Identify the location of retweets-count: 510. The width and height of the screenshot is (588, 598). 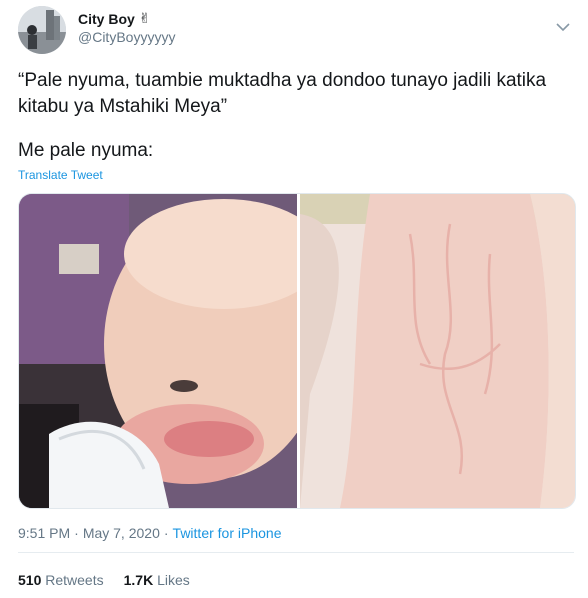
(30, 580).